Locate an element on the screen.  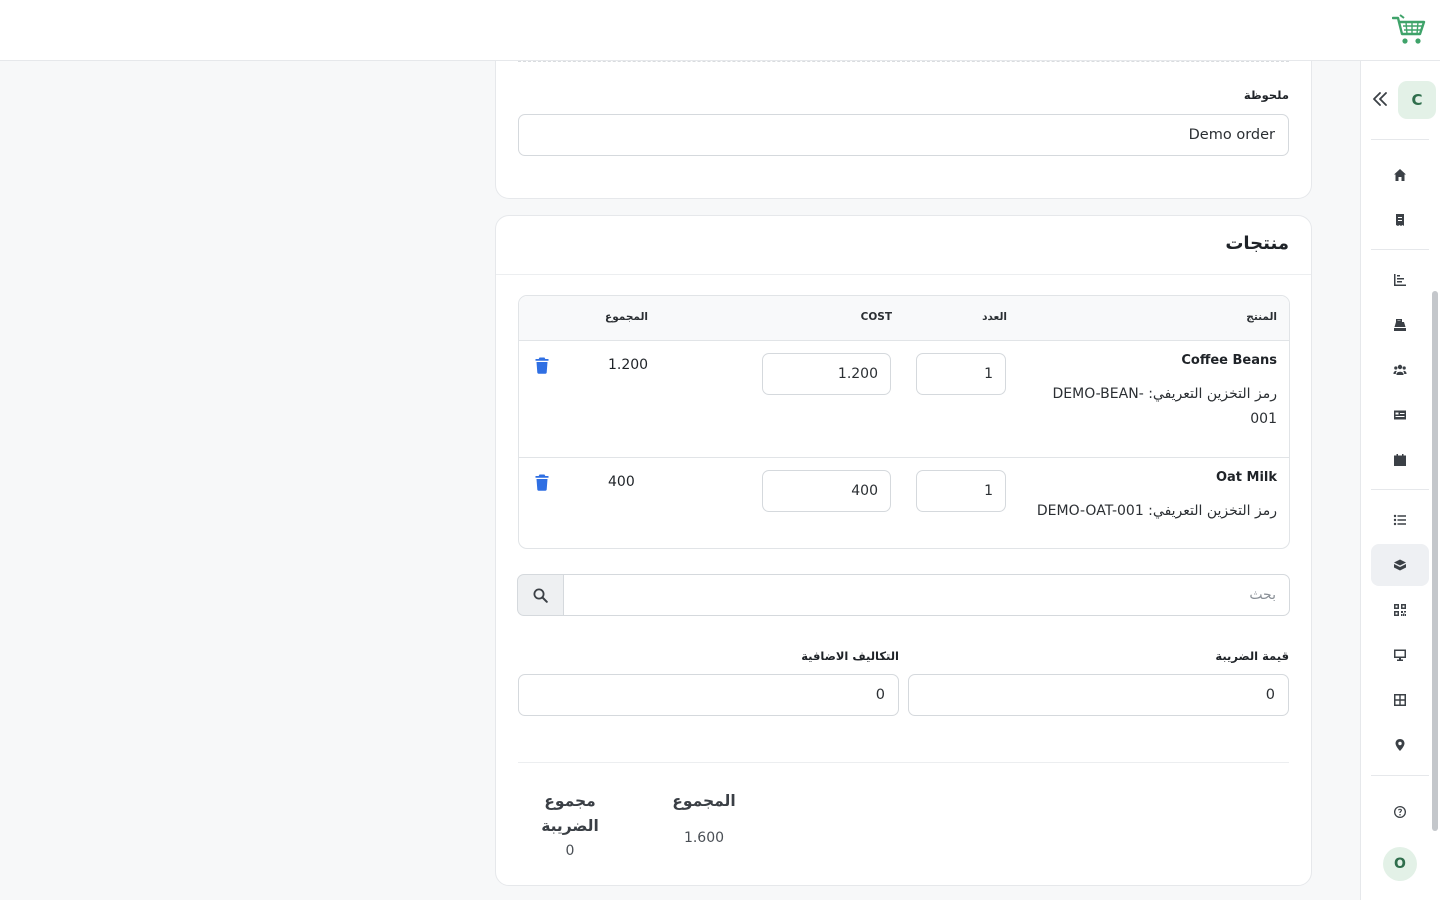
help-icon is located at coordinates (1400, 812).